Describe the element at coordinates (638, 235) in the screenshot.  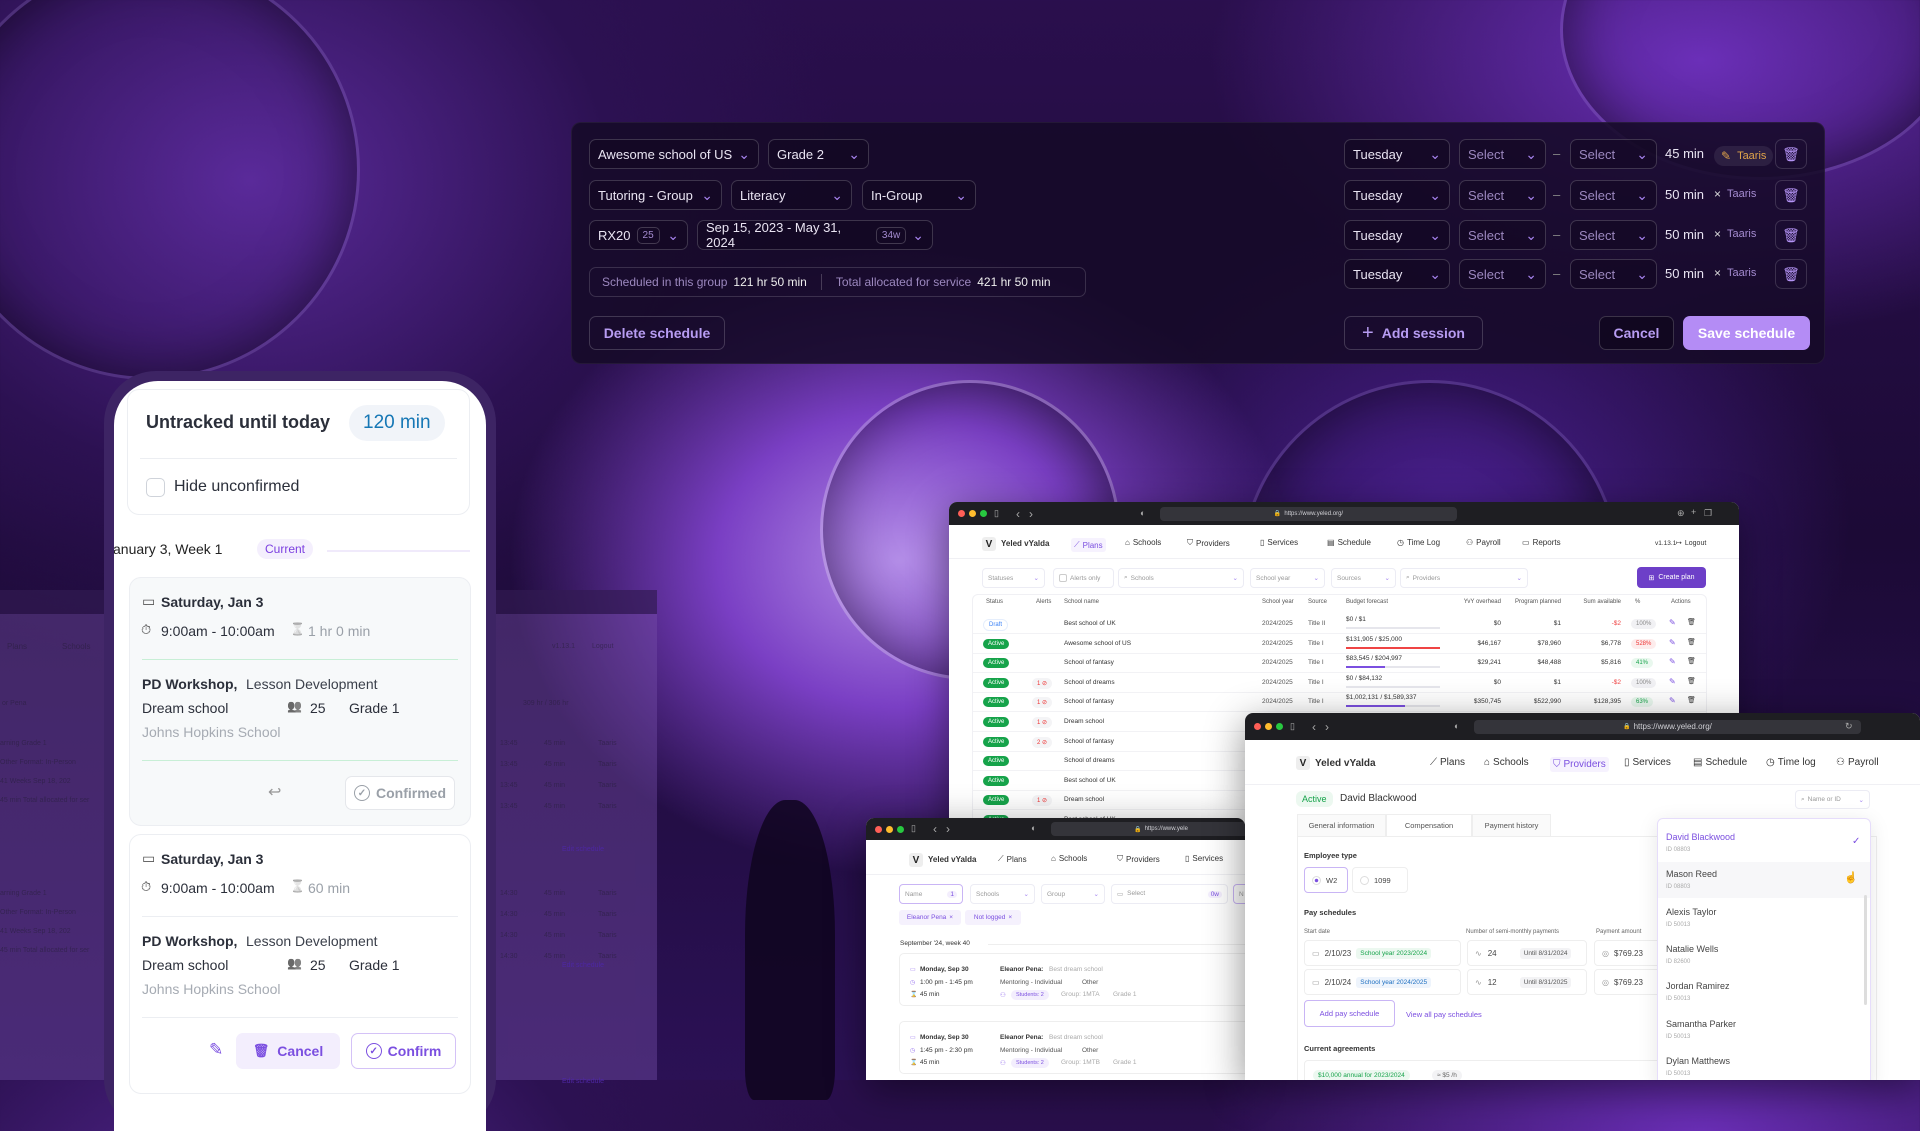
I see `select-2-0: RX20 25 ⌄` at that location.